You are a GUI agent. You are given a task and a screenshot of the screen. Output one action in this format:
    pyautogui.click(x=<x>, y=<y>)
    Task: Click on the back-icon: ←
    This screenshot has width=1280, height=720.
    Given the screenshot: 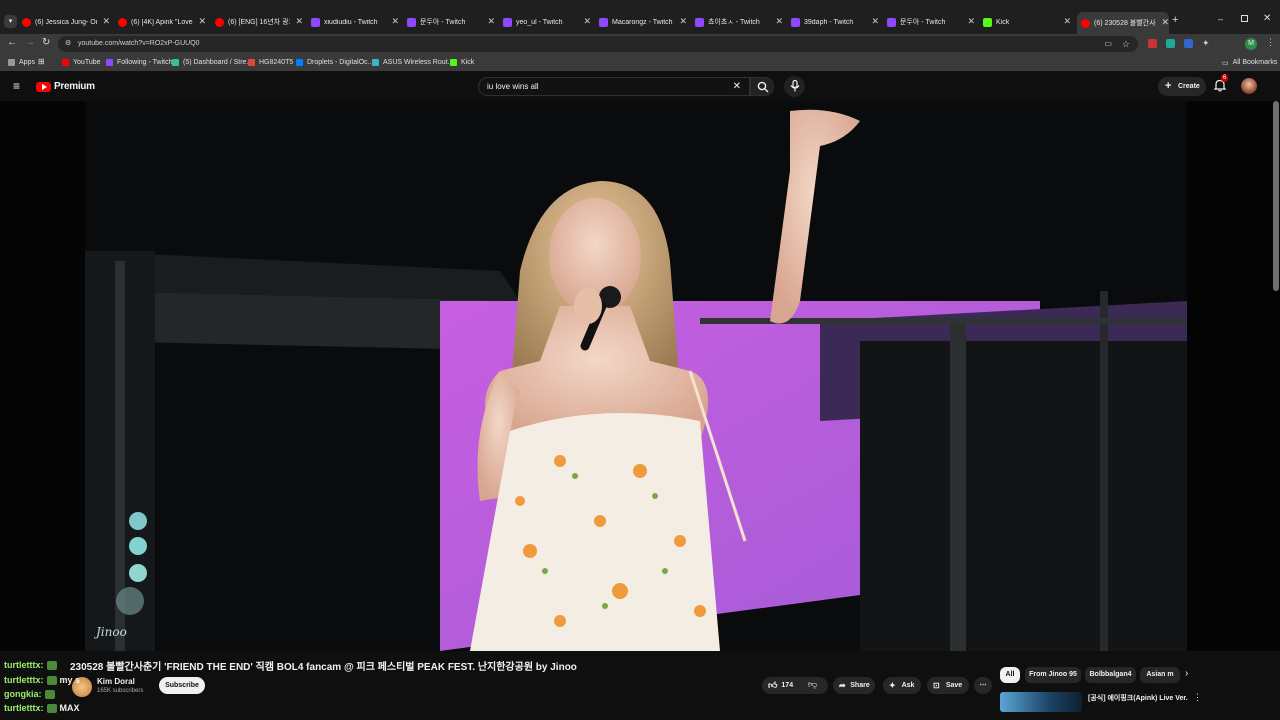 What is the action you would take?
    pyautogui.click(x=12, y=42)
    